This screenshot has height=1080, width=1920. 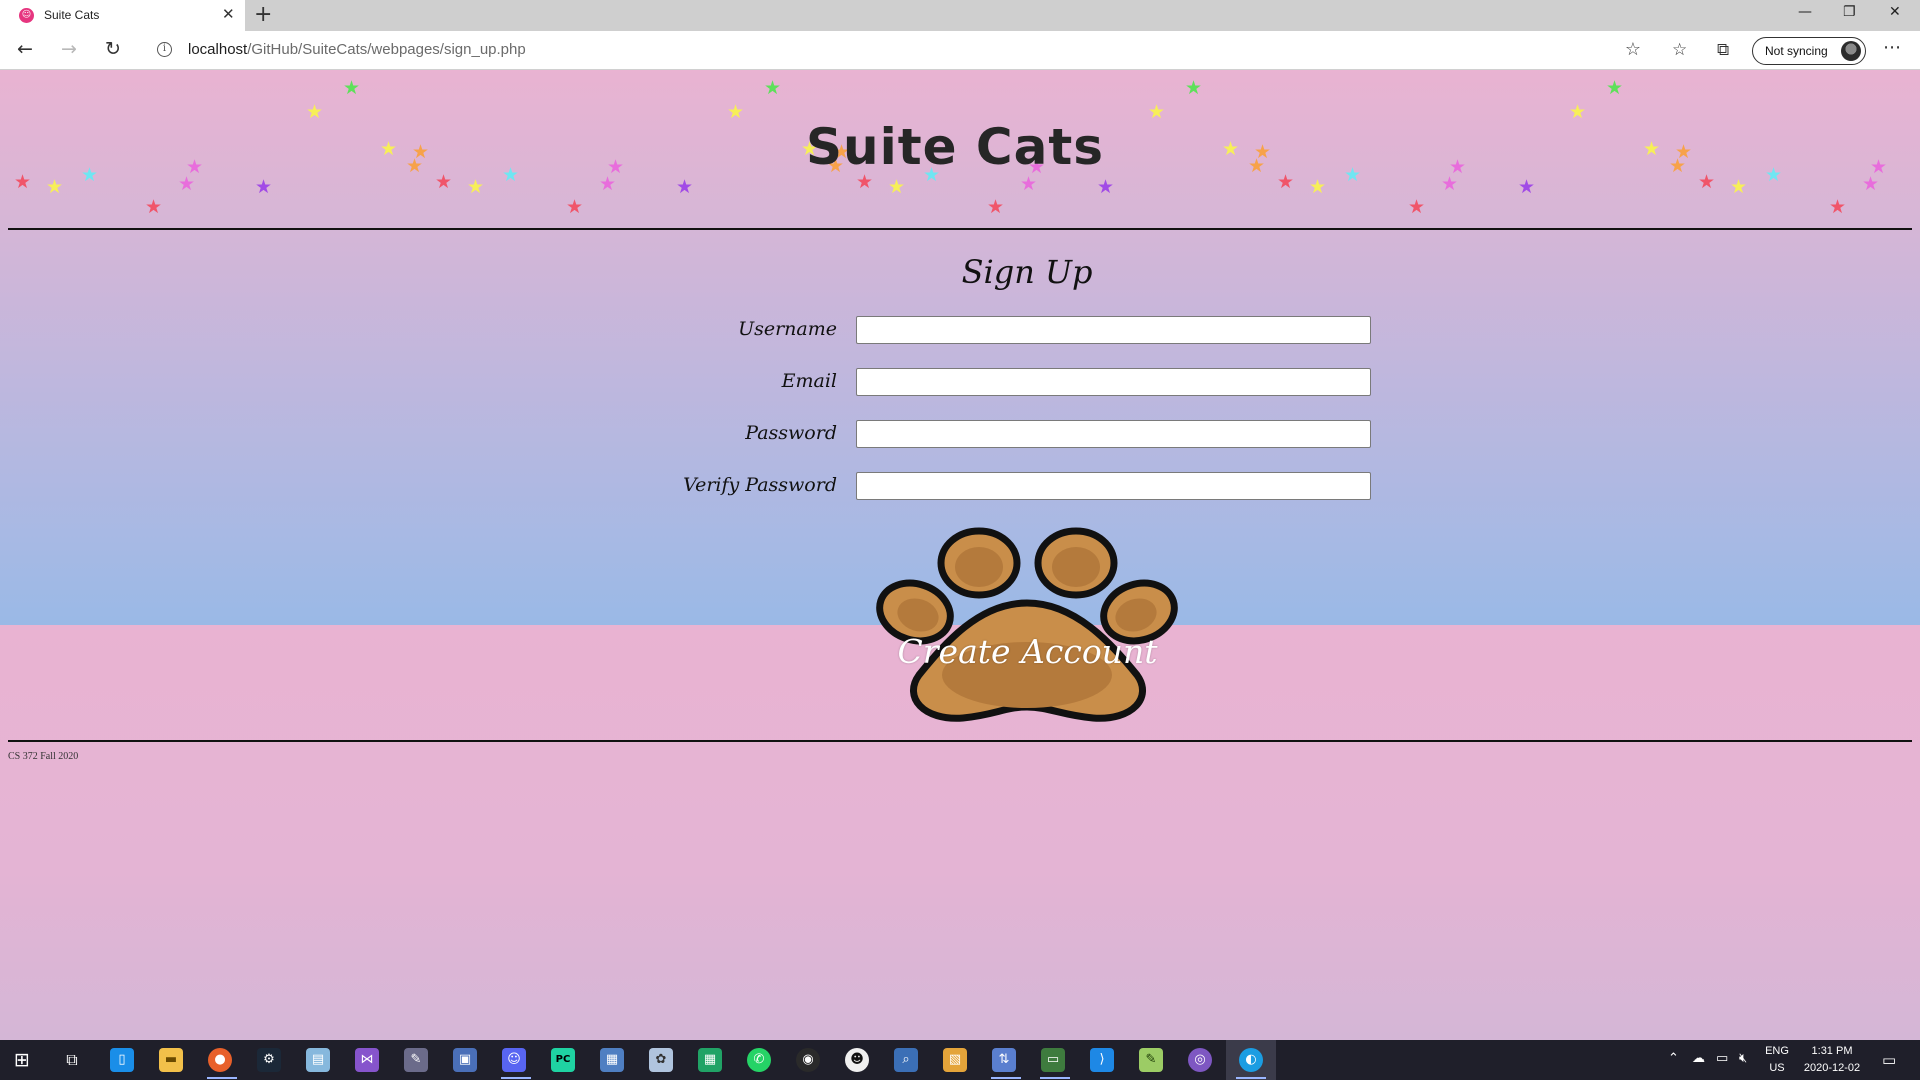 I want to click on verify-password-label: Verify Password, so click(x=760, y=485).